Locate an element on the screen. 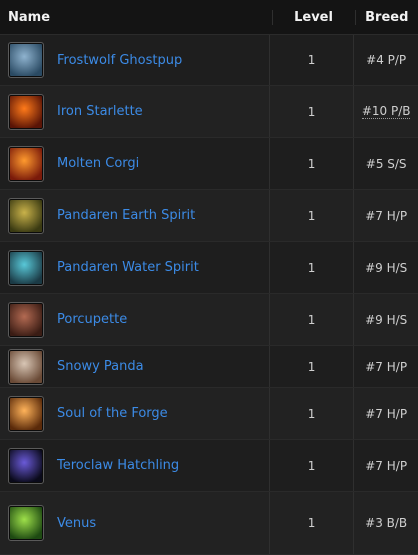  name-cell: Snowy Panda is located at coordinates (134, 366).